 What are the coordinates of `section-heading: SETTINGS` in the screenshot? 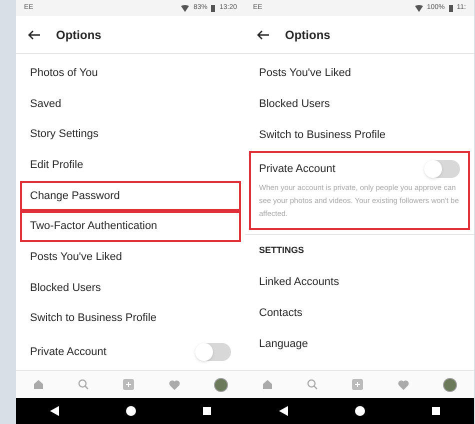 It's located at (282, 251).